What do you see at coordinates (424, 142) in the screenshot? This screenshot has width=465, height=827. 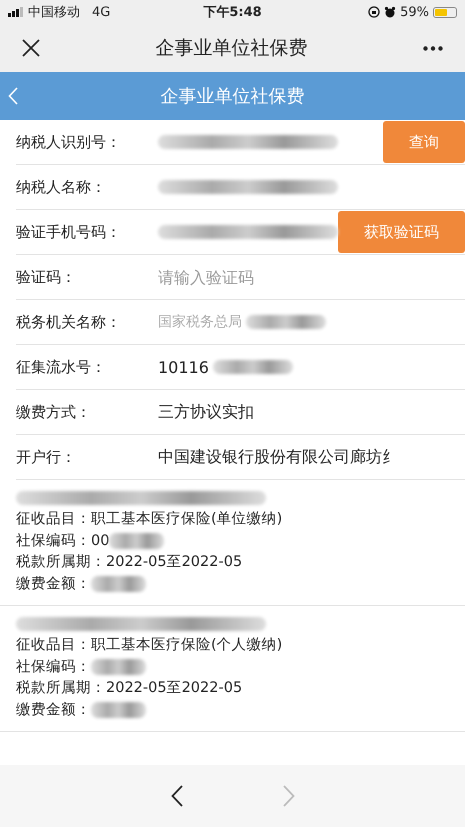 I see `action-button: 查询` at bounding box center [424, 142].